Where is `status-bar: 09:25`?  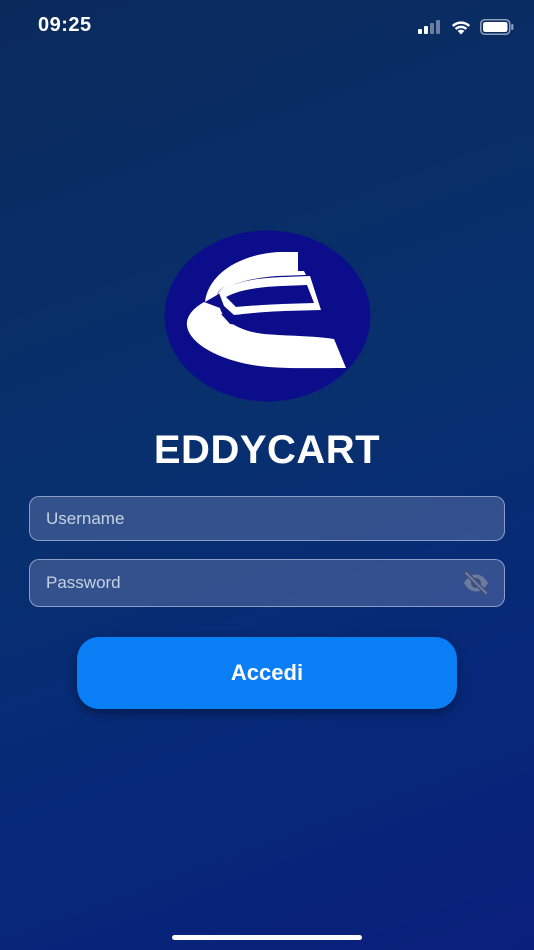
status-bar: 09:25 is located at coordinates (267, 27).